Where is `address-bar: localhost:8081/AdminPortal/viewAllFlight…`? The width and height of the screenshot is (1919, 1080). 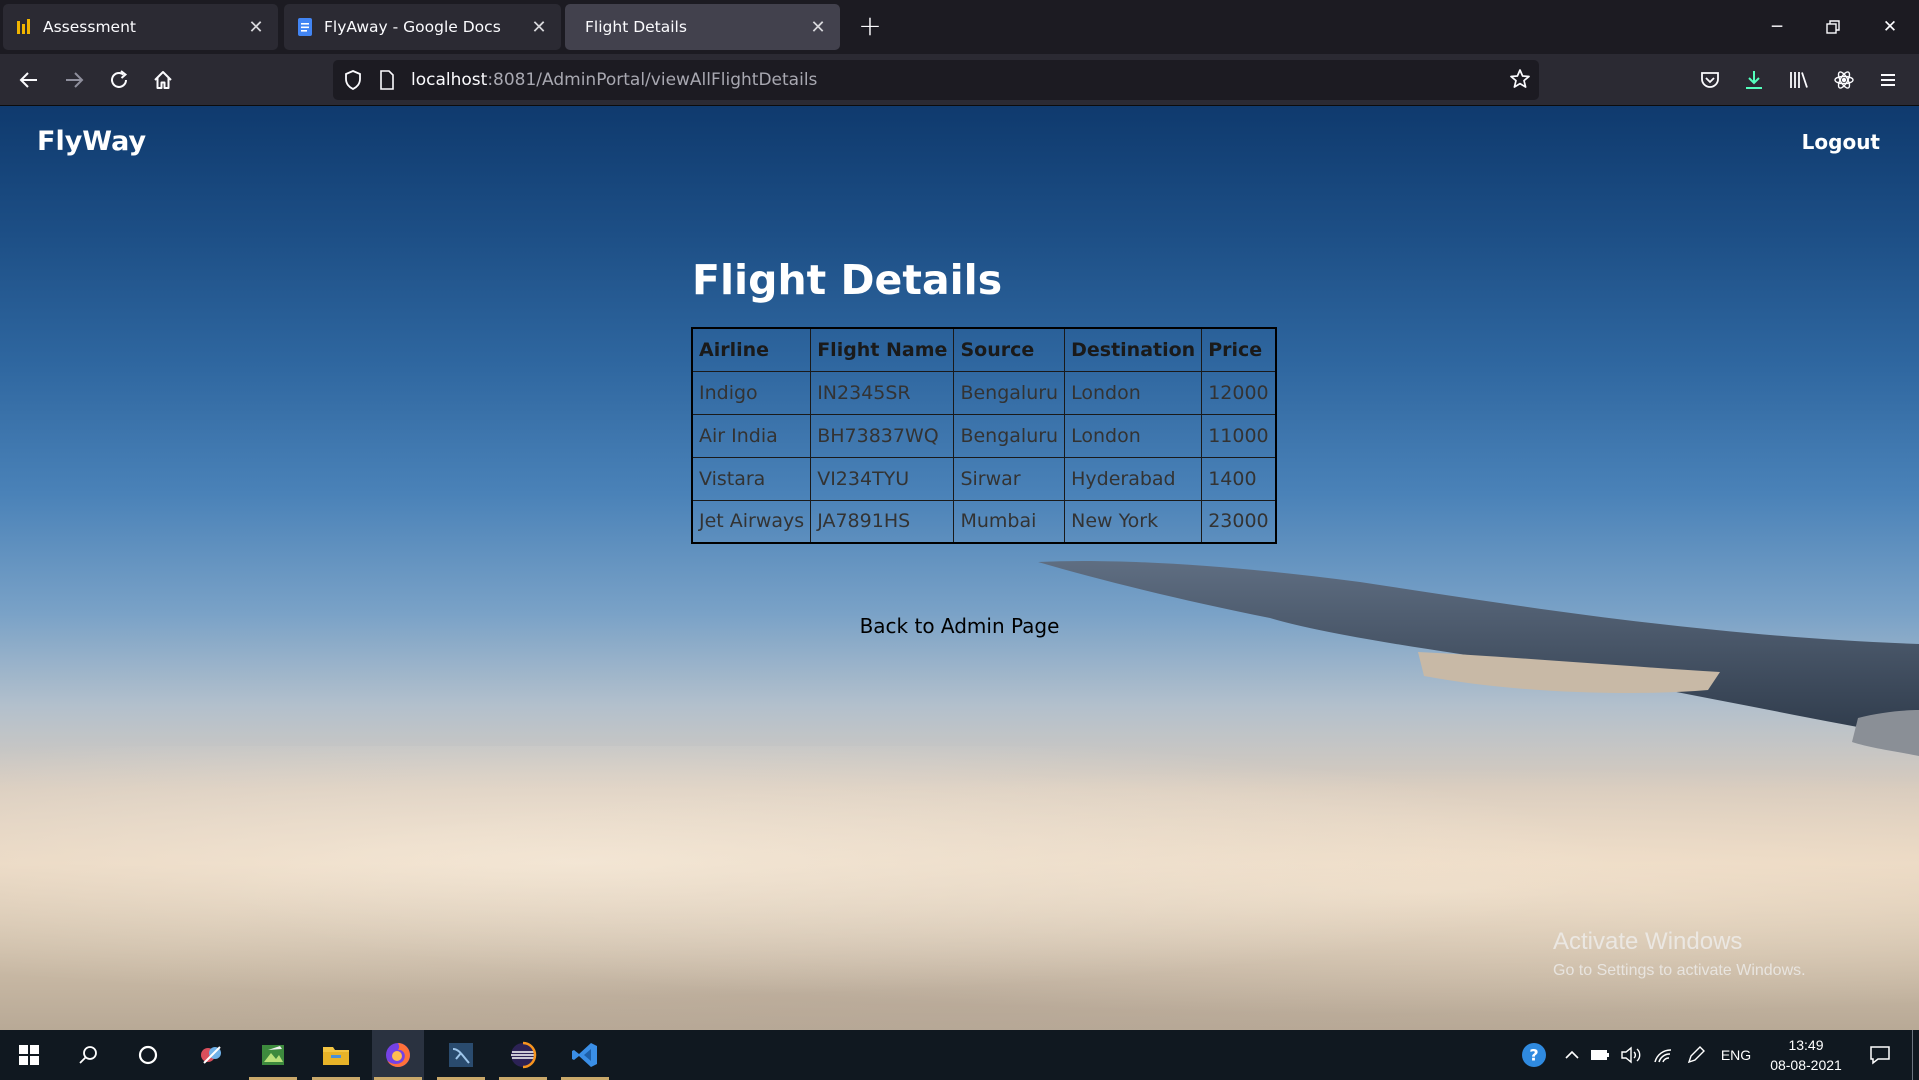
address-bar: localhost:8081/AdminPortal/viewAllFlight… is located at coordinates (936, 80).